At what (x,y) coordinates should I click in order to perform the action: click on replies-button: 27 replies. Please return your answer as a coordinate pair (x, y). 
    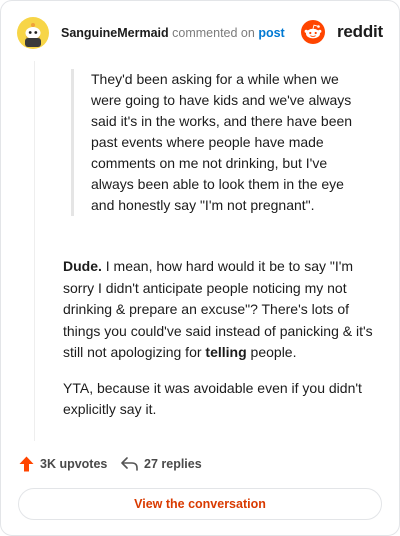
    Looking at the image, I should click on (161, 464).